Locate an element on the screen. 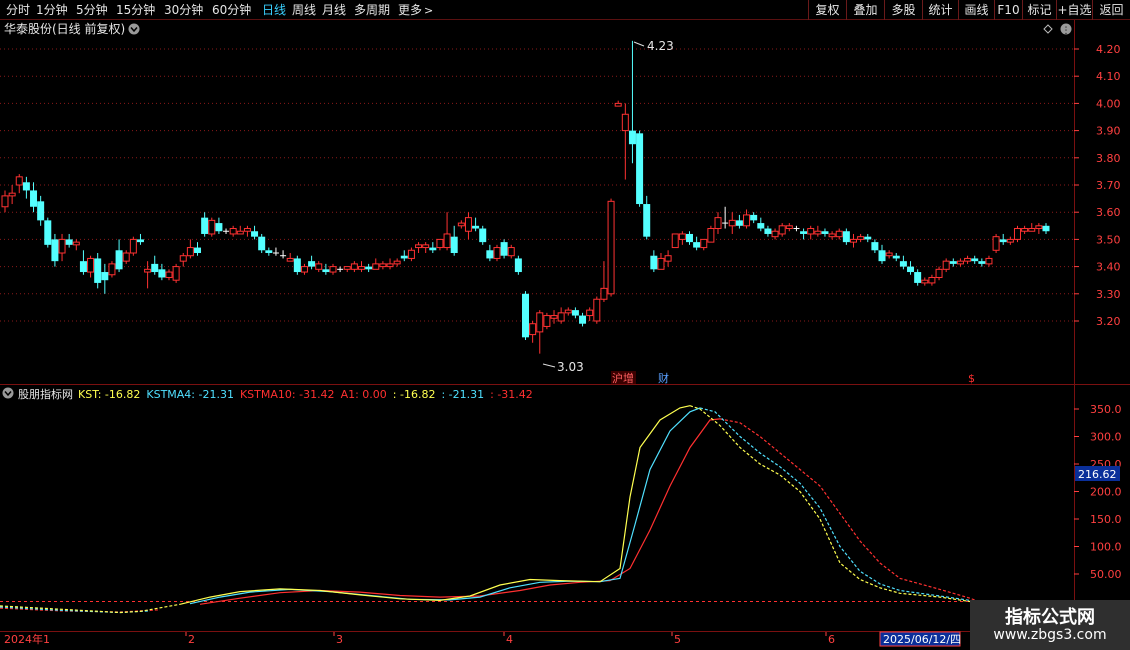 The height and width of the screenshot is (650, 1130). high-label: 4.23 is located at coordinates (660, 46).